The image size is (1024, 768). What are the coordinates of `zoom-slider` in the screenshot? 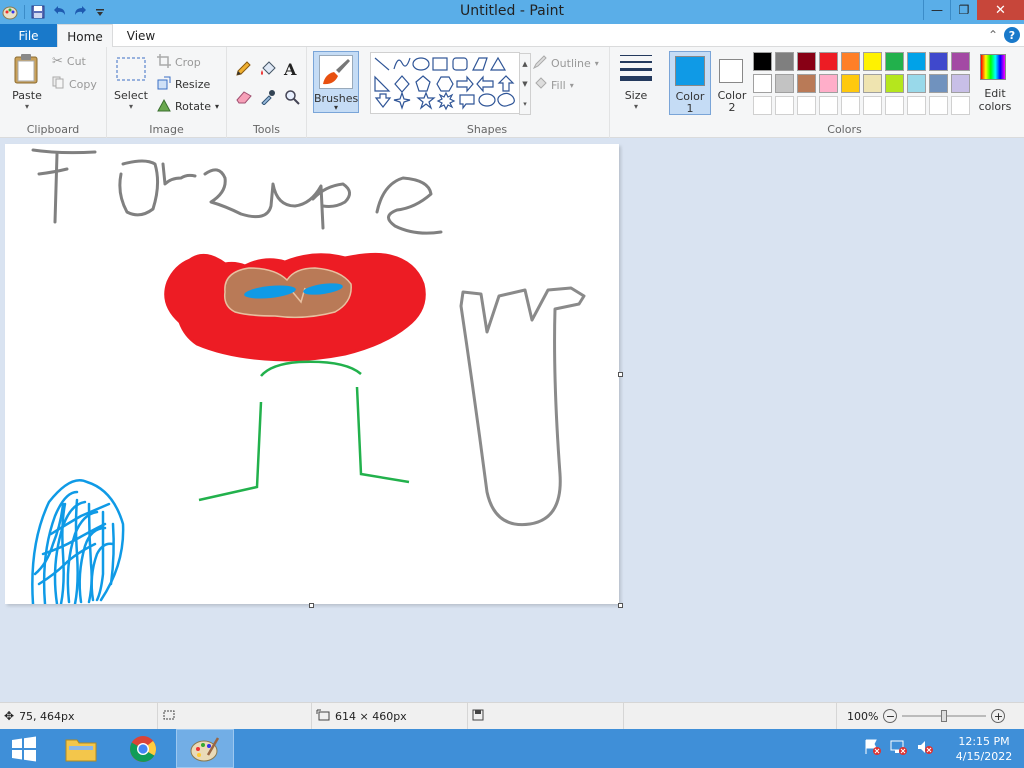 It's located at (944, 716).